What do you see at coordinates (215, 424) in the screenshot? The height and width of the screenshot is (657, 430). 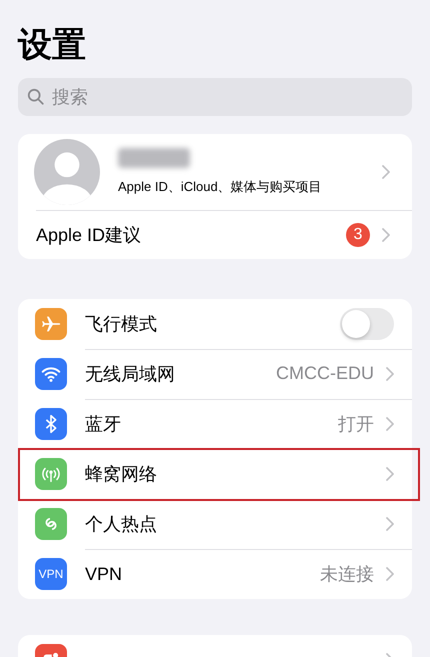 I see `settings-row: 蓝牙 打开` at bounding box center [215, 424].